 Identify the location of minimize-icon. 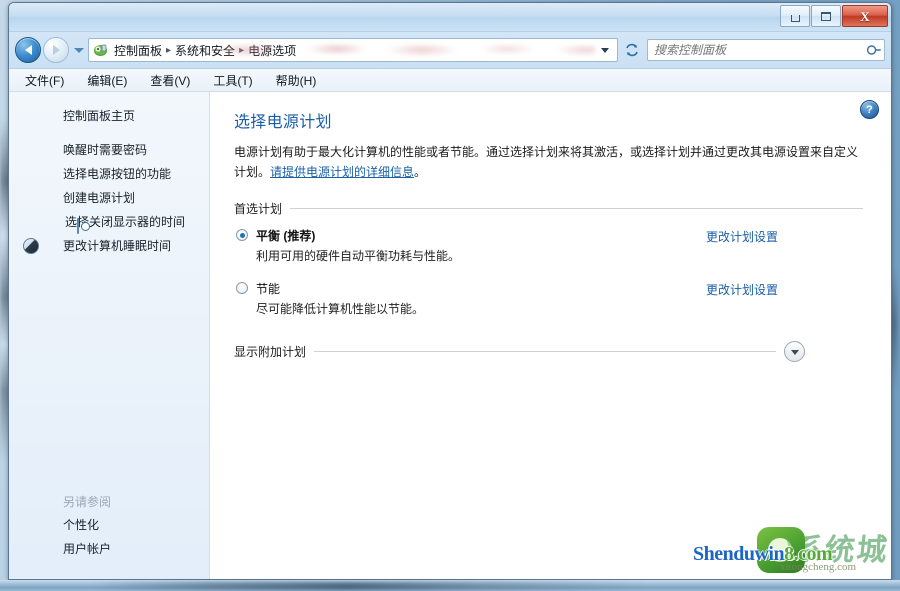
(795, 18).